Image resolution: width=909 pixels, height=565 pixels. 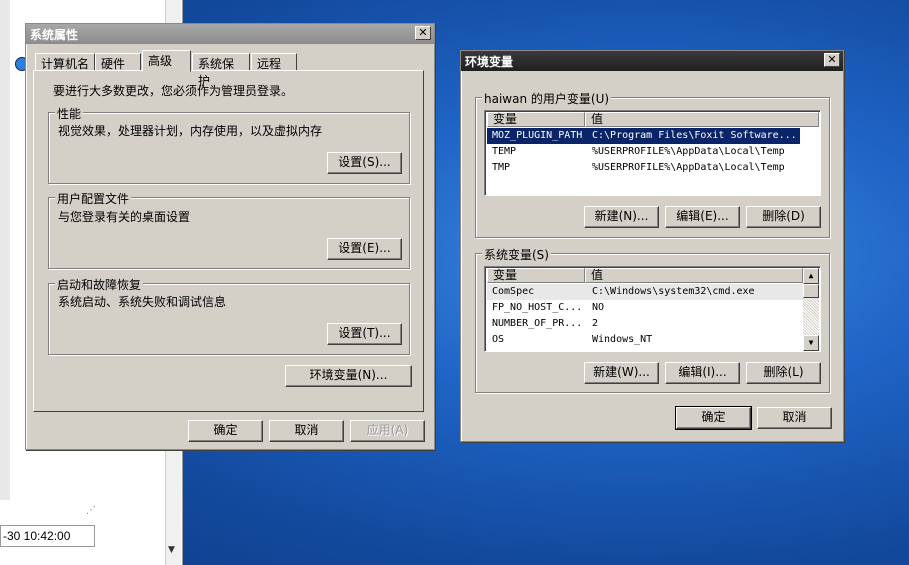 What do you see at coordinates (69, 113) in the screenshot?
I see `performance-legend: 性能` at bounding box center [69, 113].